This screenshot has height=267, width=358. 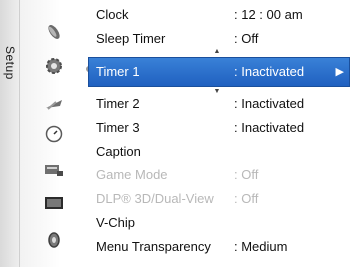 What do you see at coordinates (10, 63) in the screenshot?
I see `setup-tab-label: Setup` at bounding box center [10, 63].